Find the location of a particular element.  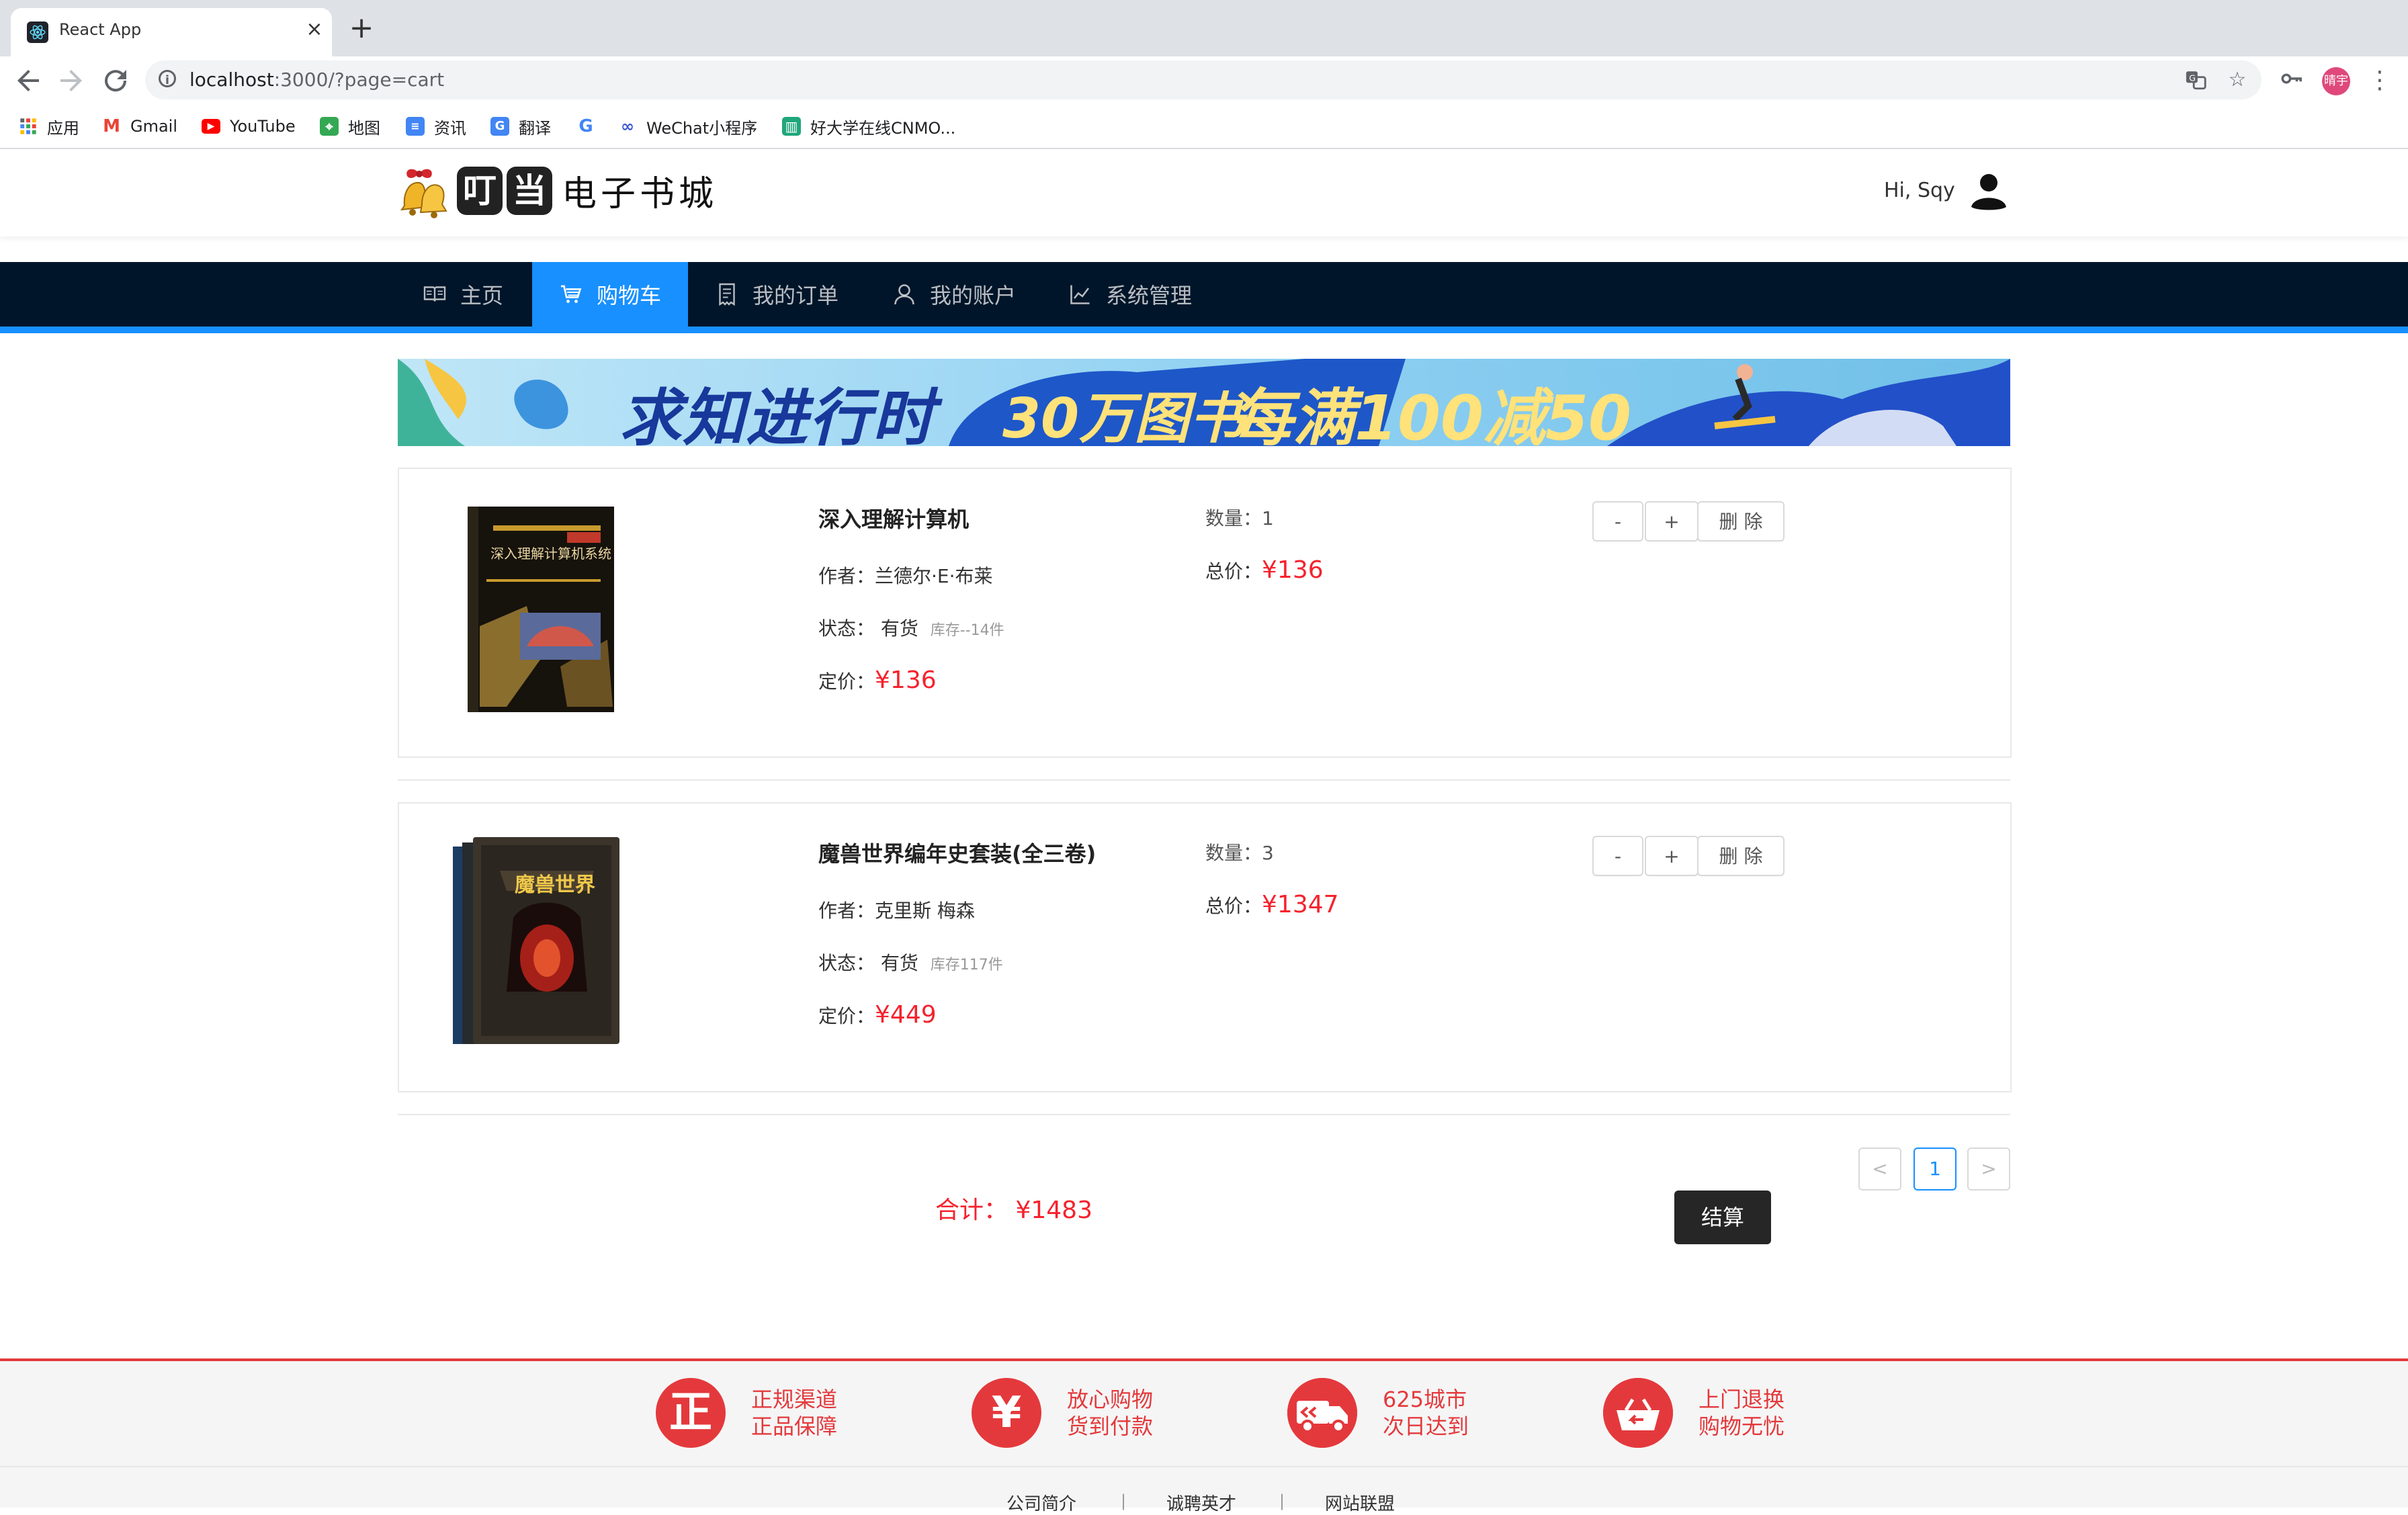

book-list-price: 定价：¥136 is located at coordinates (877, 680).